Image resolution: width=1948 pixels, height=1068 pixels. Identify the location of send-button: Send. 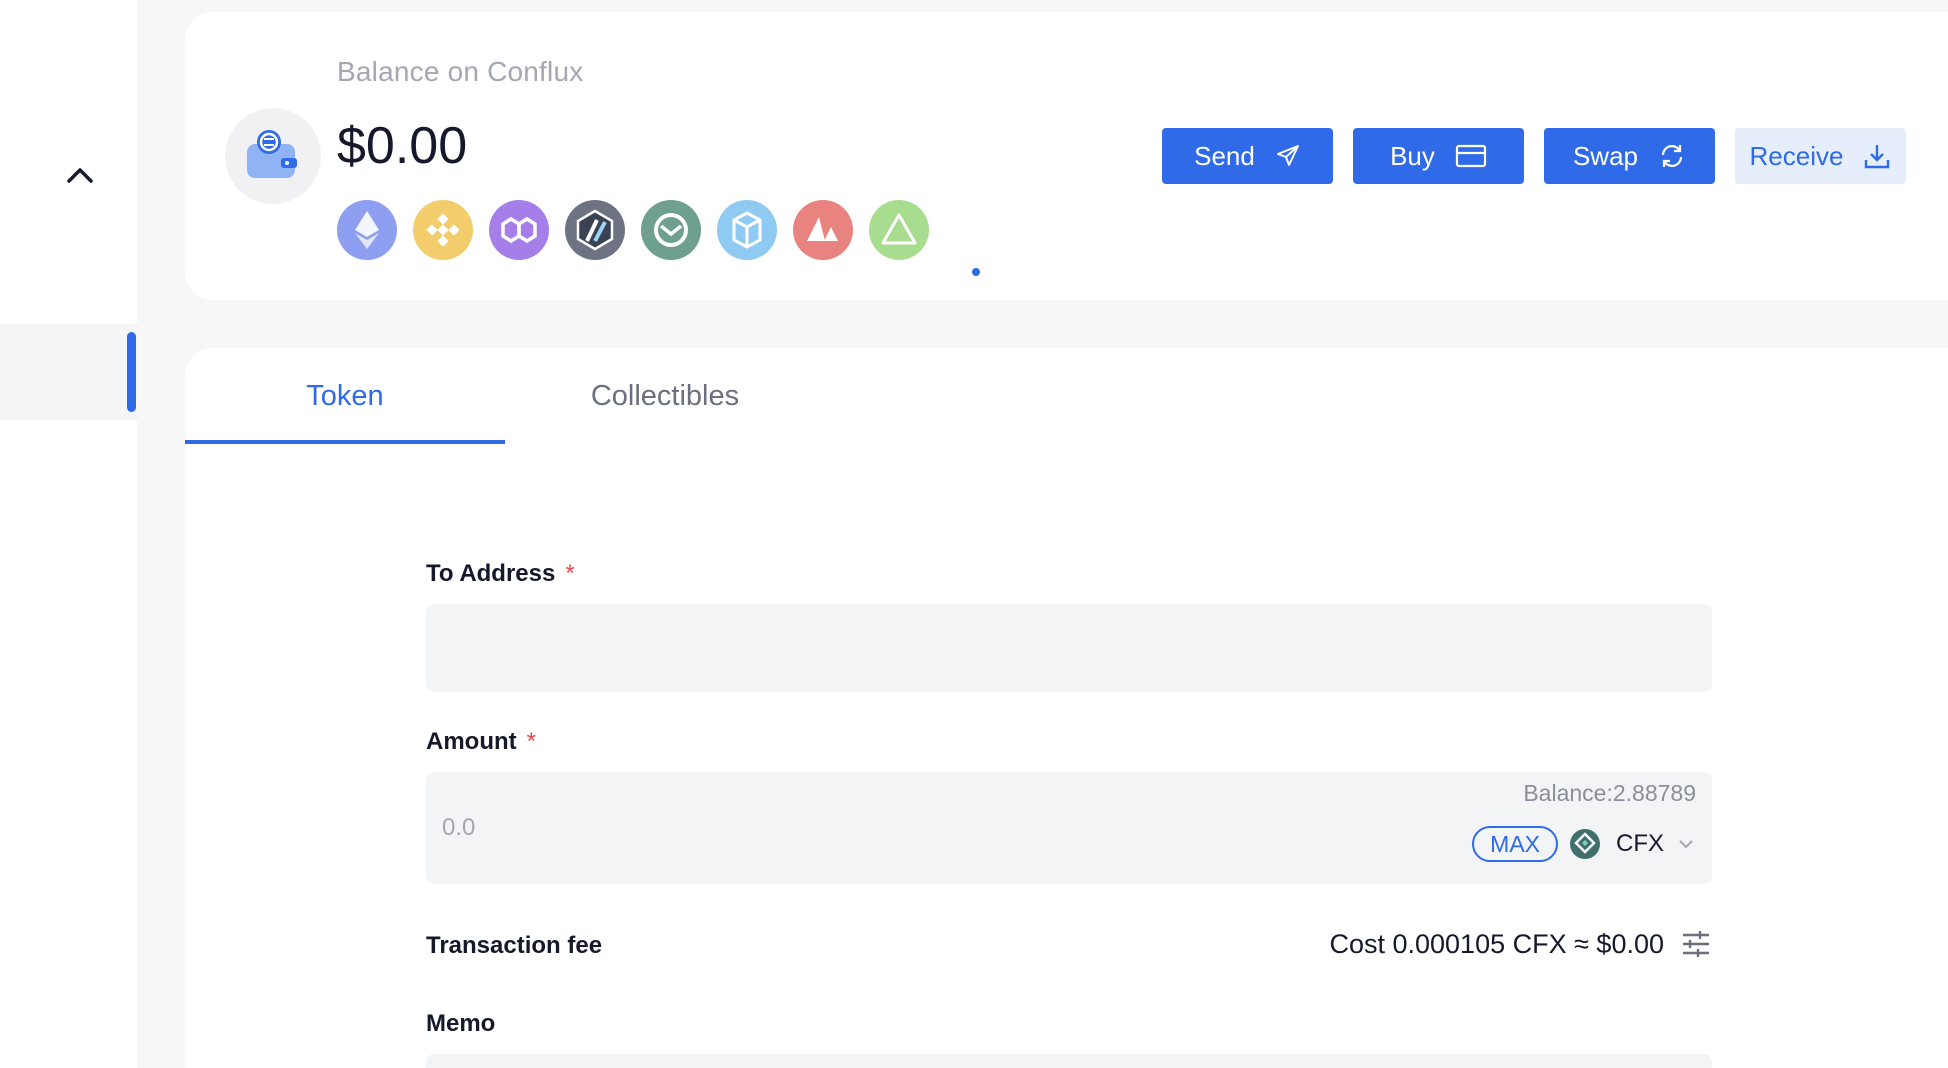
(1247, 156).